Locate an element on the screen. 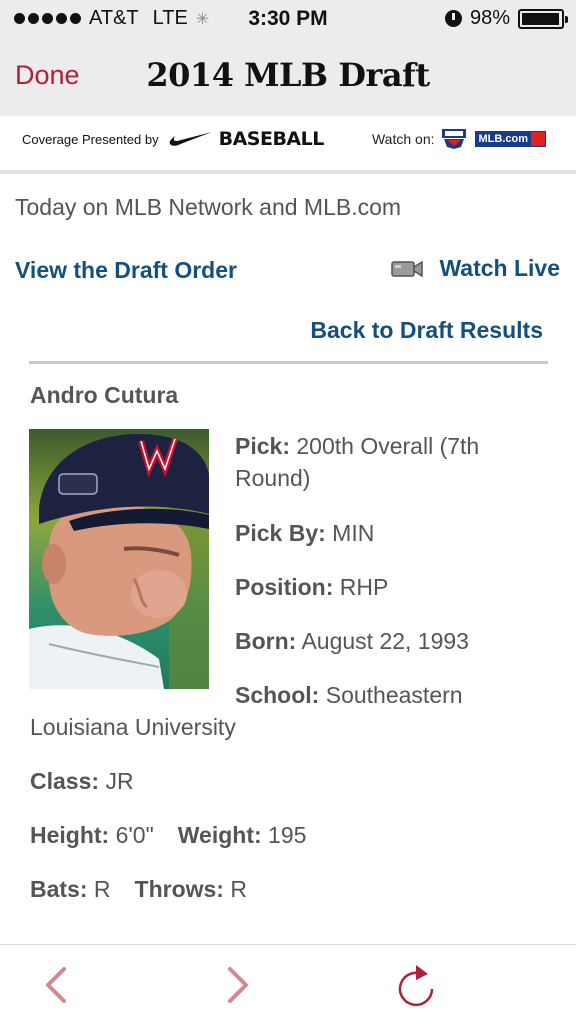 This screenshot has height=1024, width=576. born-value: August 22, 1993 is located at coordinates (385, 641).